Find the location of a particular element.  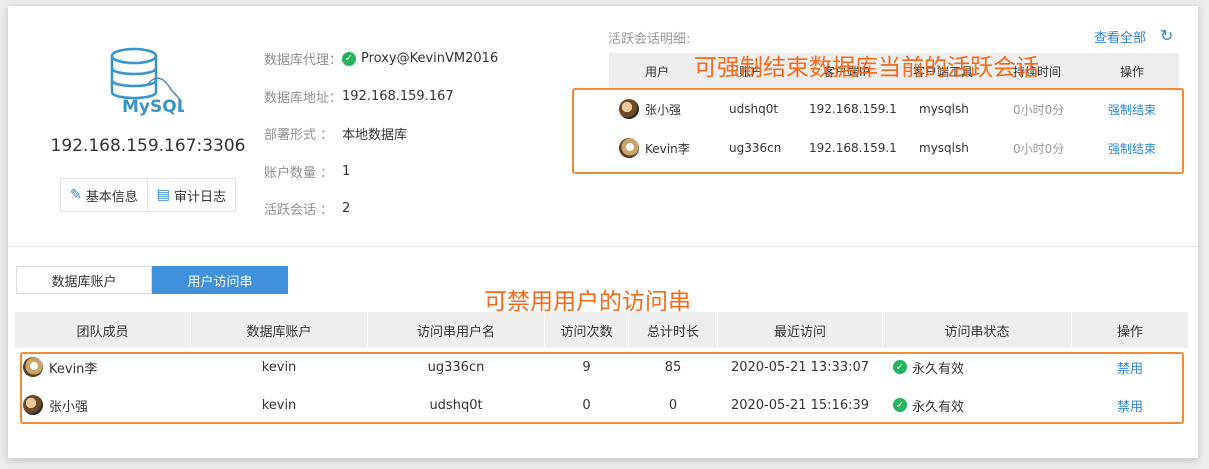

account-count-row: 账户数量 ： 1 is located at coordinates (307, 172).